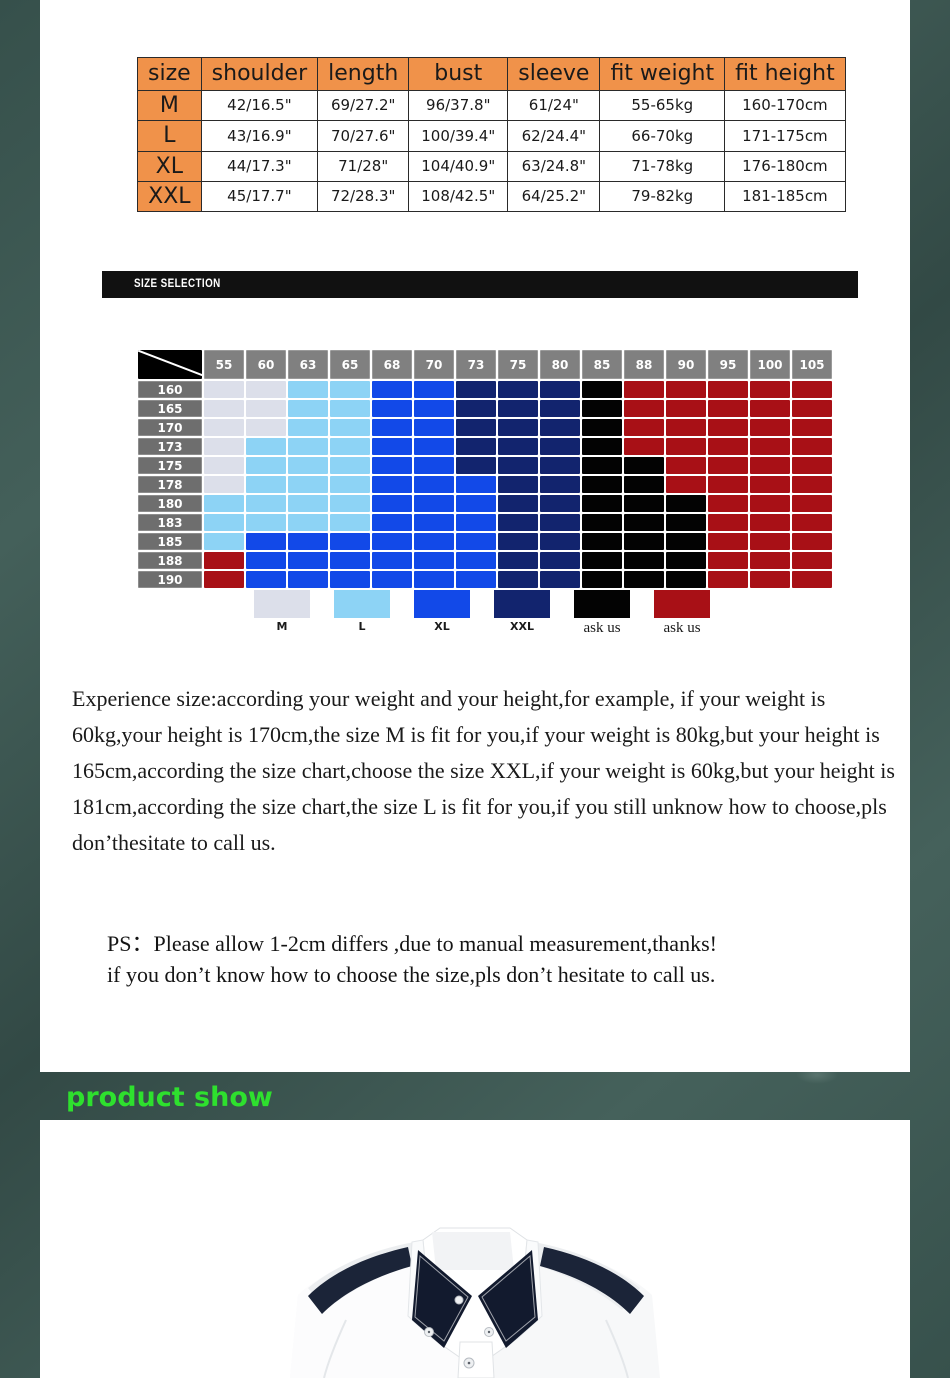 The height and width of the screenshot is (1378, 950). I want to click on cell-sleeve: 63/24.8", so click(554, 166).